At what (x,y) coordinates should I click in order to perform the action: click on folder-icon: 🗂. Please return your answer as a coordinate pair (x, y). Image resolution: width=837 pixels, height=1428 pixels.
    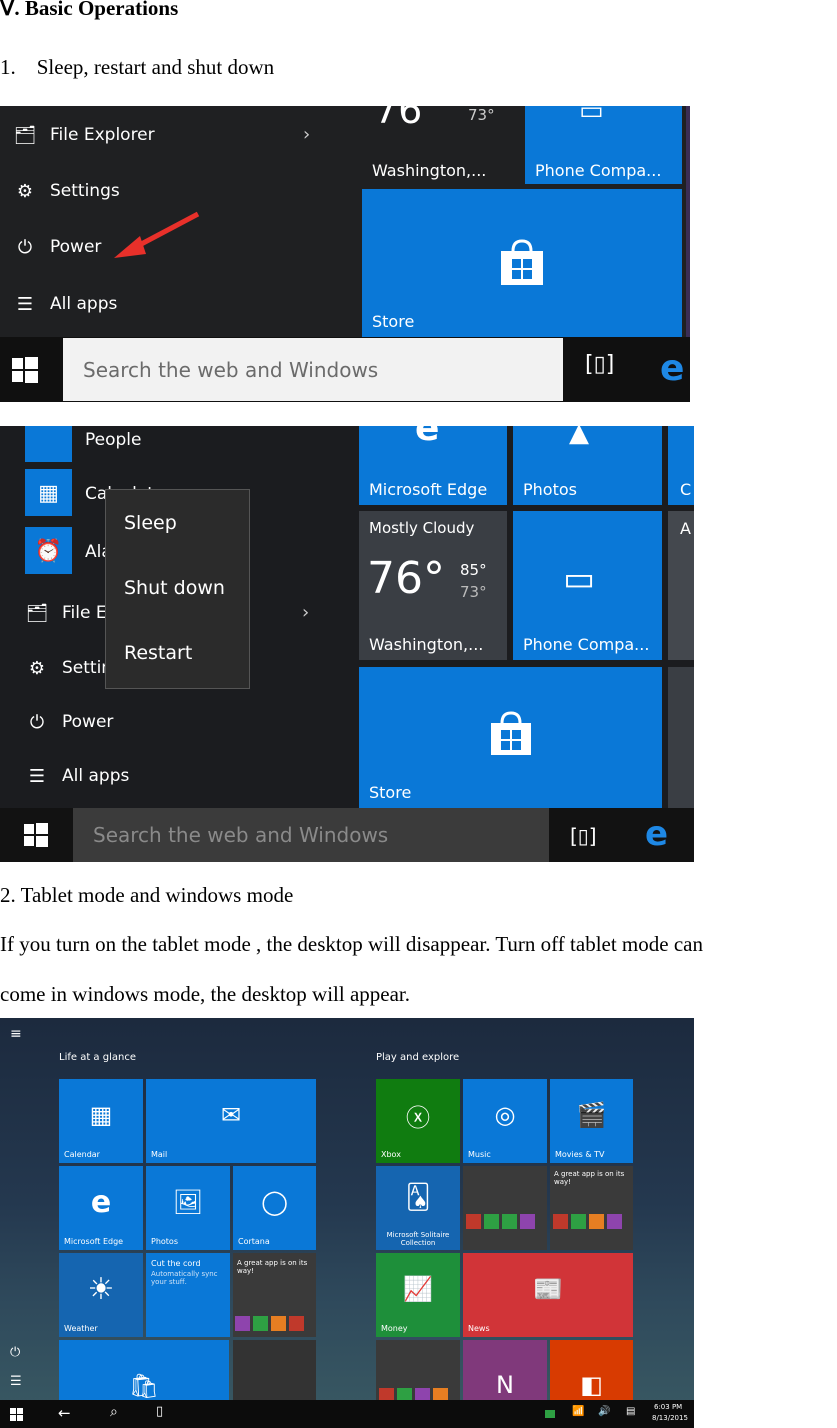
    Looking at the image, I should click on (37, 613).